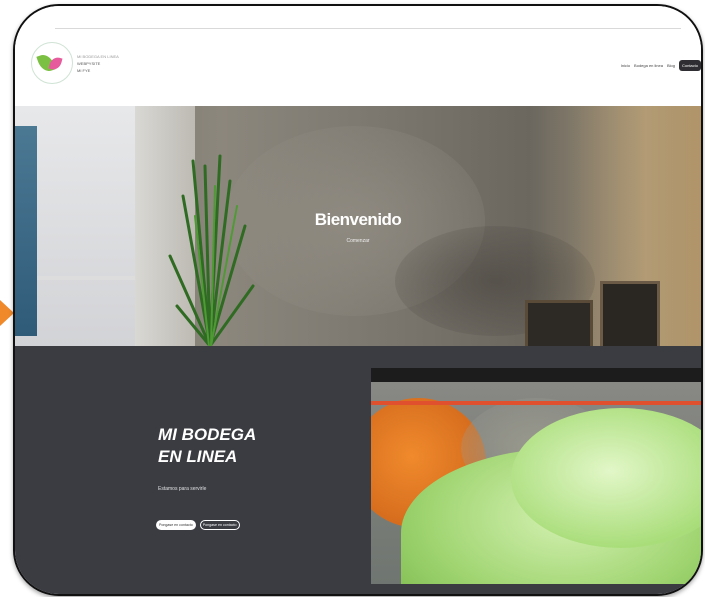  I want to click on contact-button: Contacto, so click(689, 65).